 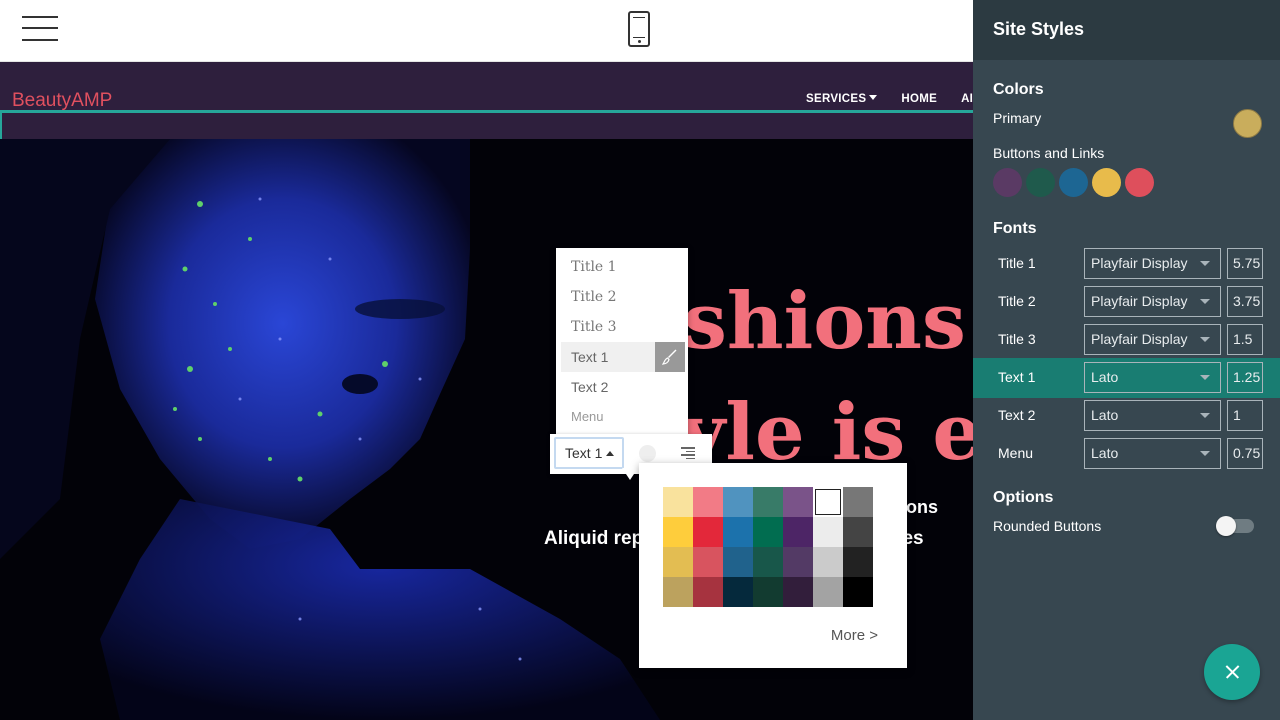 I want to click on font-row: Title 2 Playfair Display 3.75, so click(x=1126, y=302).